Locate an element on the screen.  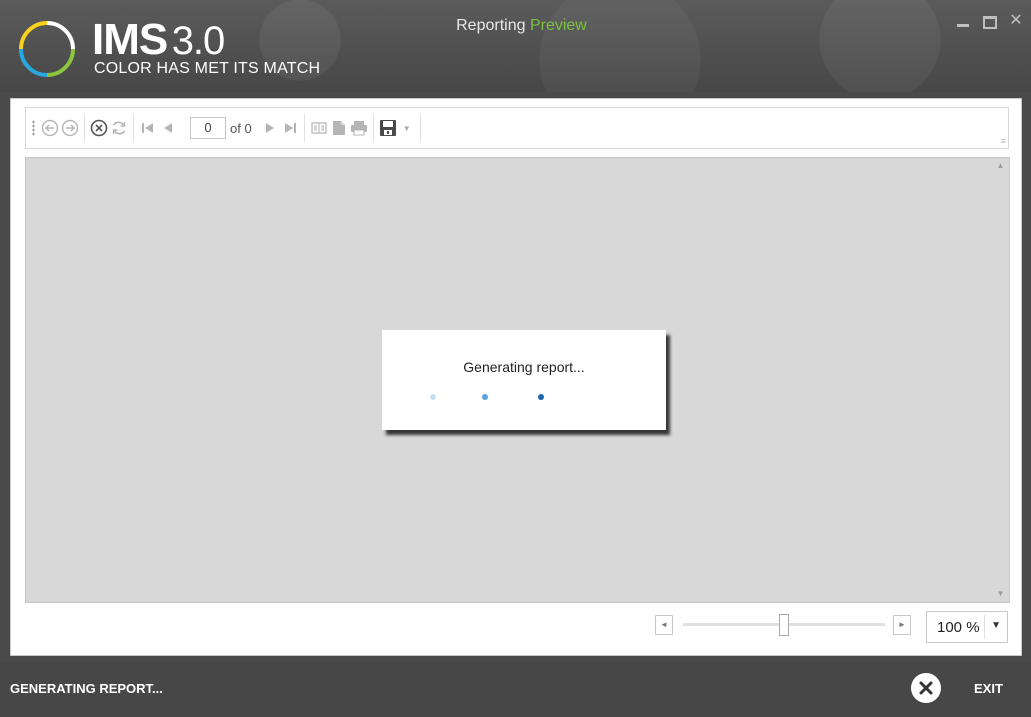
window-title-accent: Preview is located at coordinates (558, 25).